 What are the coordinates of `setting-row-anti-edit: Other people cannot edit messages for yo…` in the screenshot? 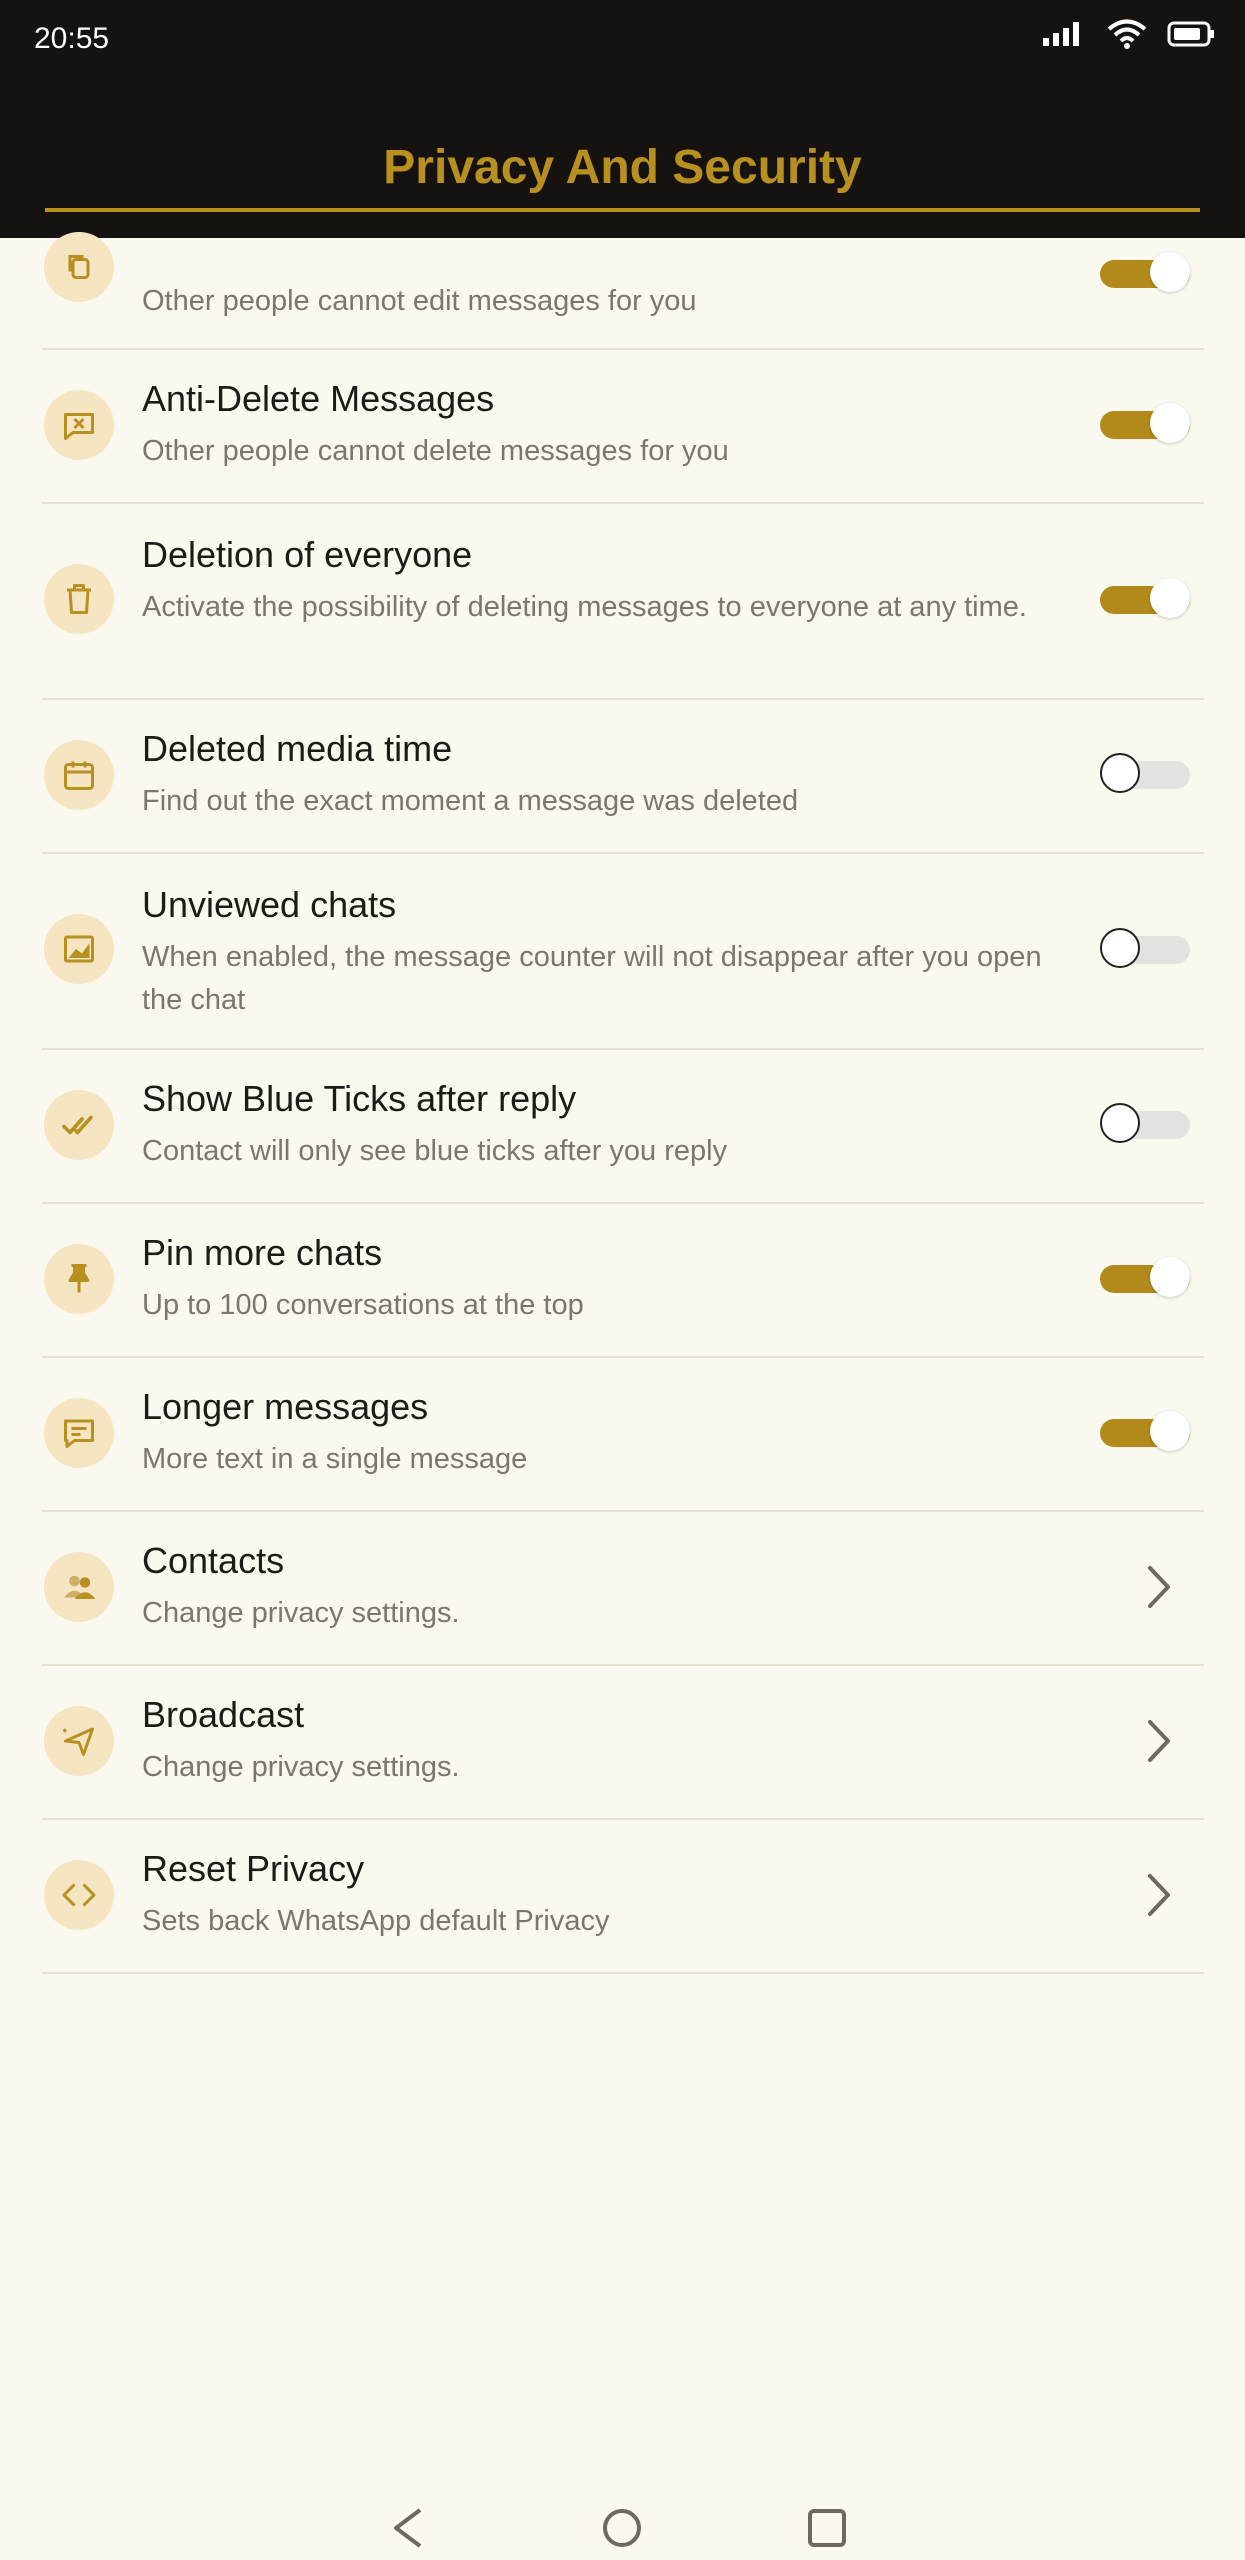 It's located at (623, 291).